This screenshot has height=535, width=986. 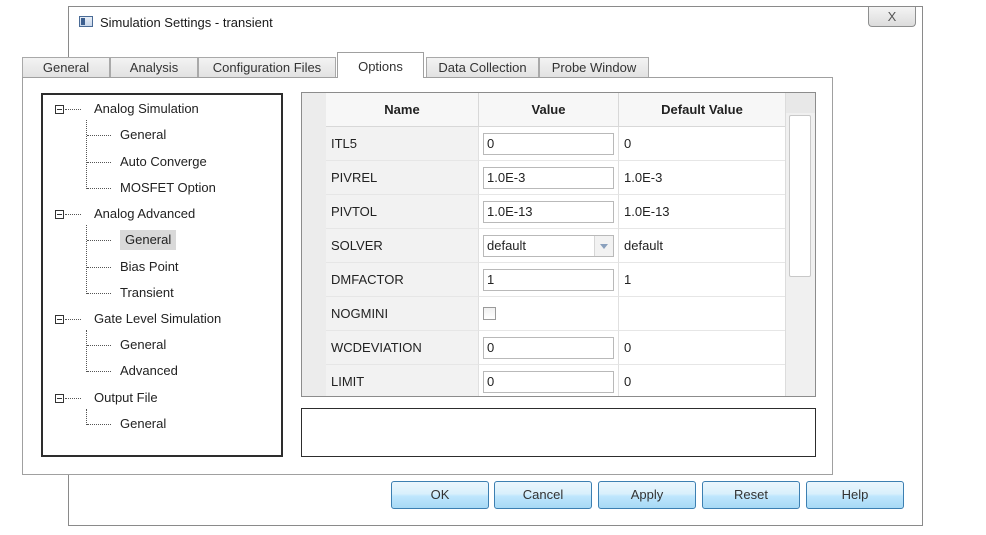 I want to click on tab-general: General, so click(x=66, y=67).